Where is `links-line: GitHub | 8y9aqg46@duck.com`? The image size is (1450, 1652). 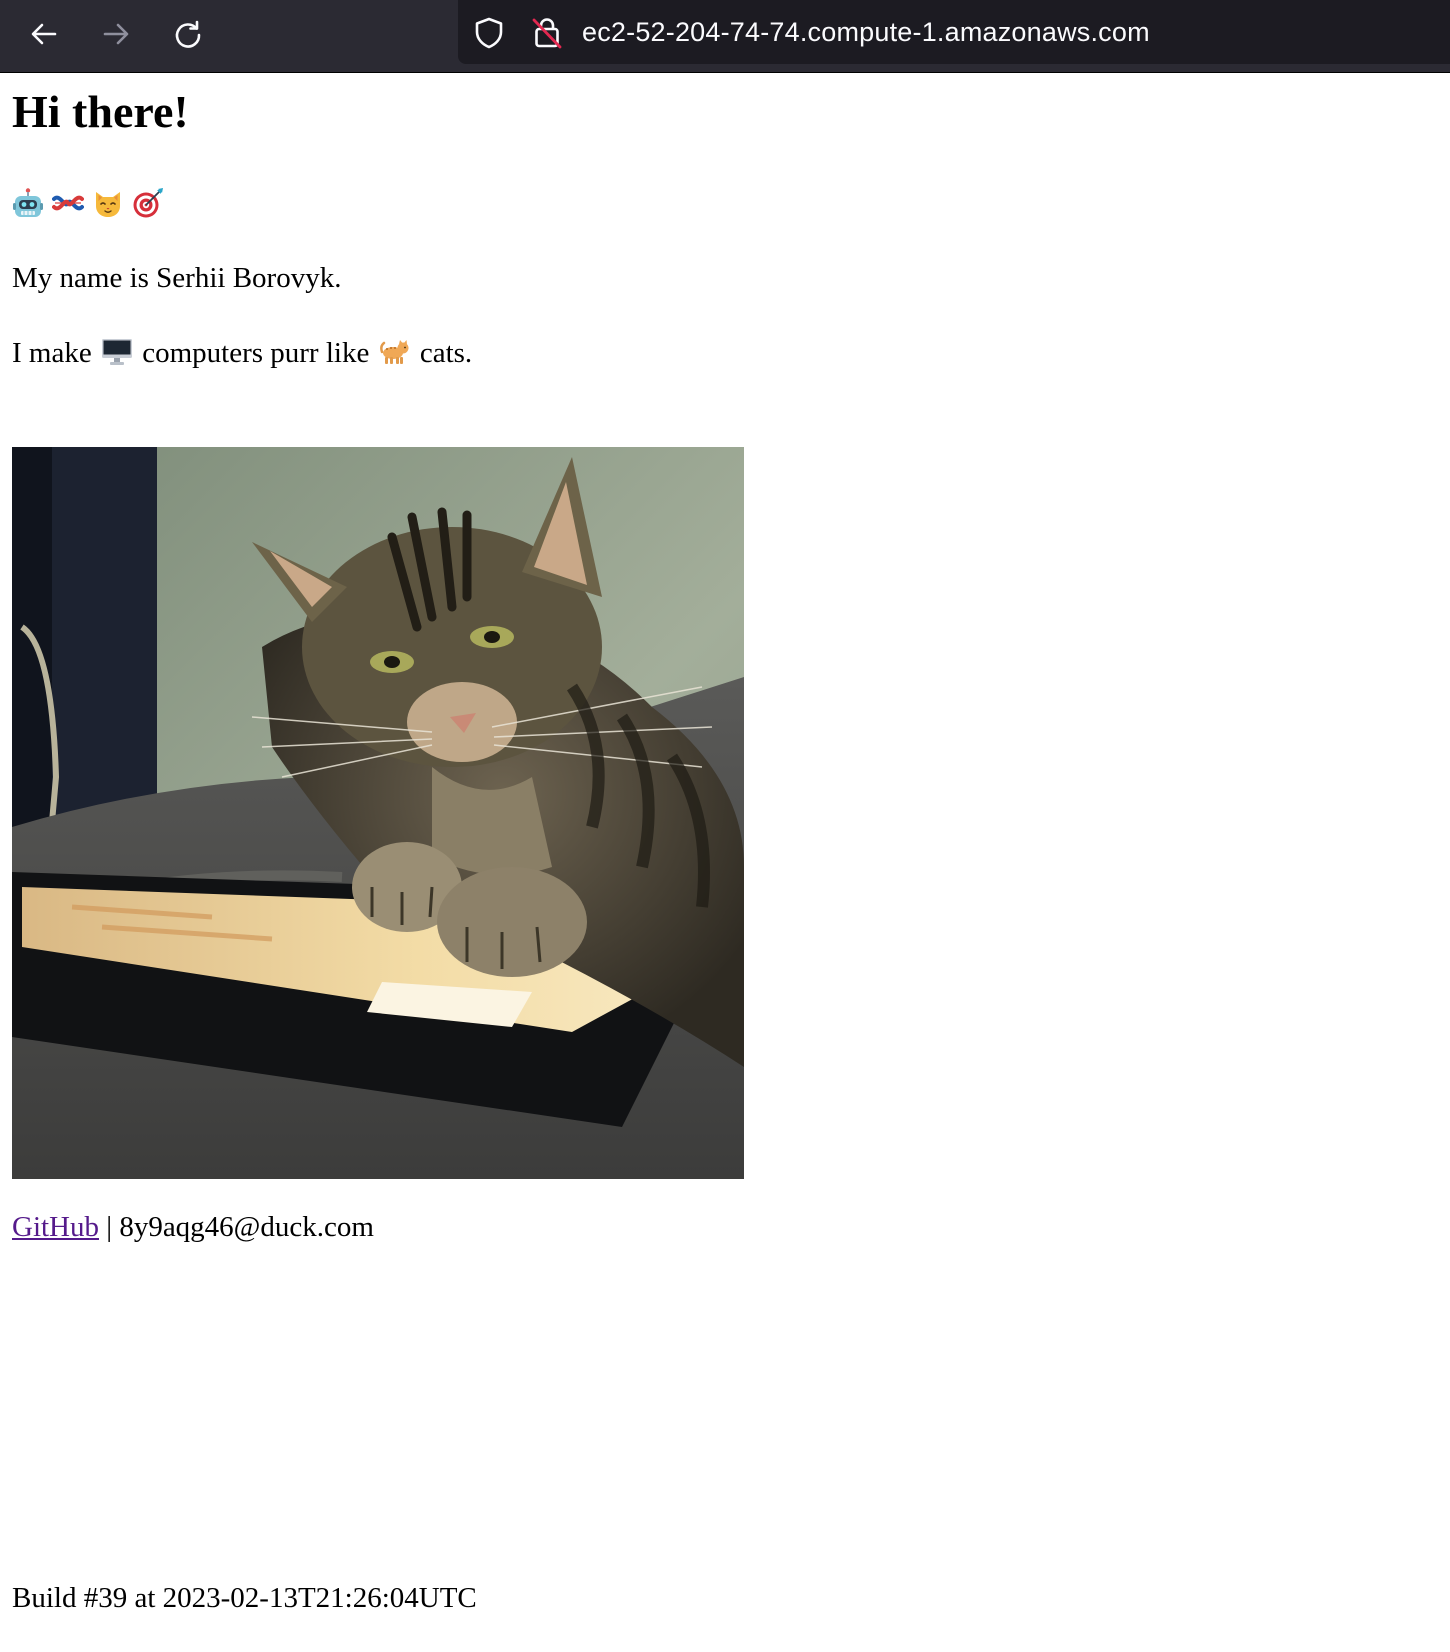
links-line: GitHub | 8y9aqg46@duck.com is located at coordinates (193, 1227).